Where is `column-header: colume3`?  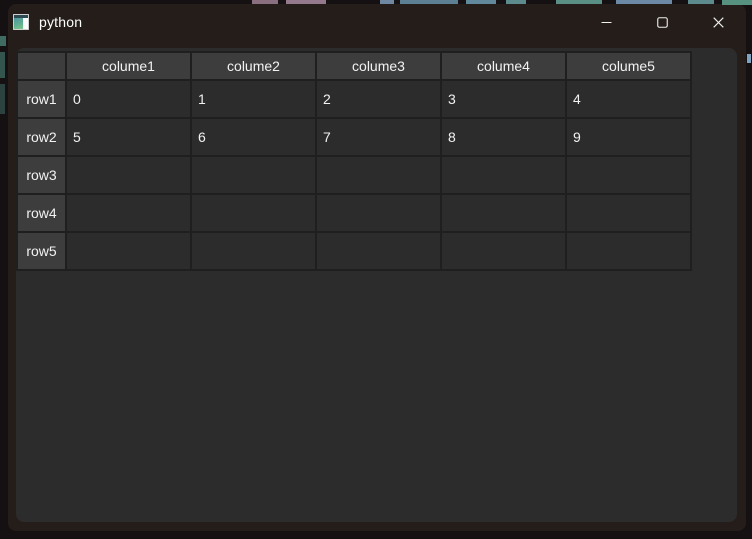
column-header: colume3 is located at coordinates (378, 66).